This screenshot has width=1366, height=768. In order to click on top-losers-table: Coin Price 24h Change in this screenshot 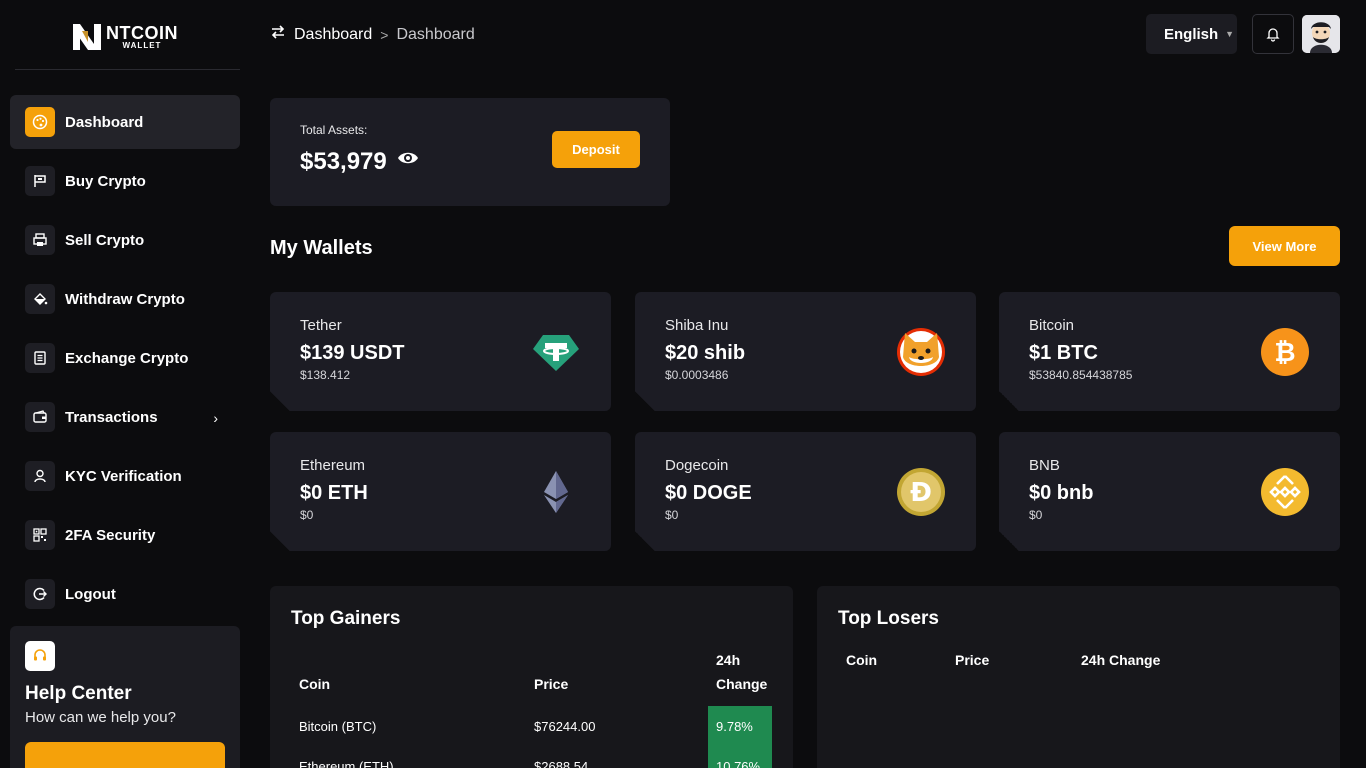, I will do `click(1078, 665)`.